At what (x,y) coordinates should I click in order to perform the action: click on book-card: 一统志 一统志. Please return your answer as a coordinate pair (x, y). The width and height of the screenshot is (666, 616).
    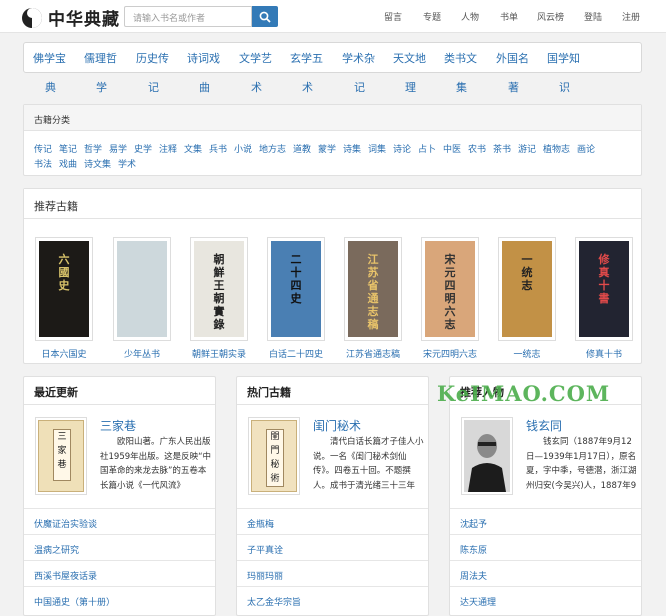
    Looking at the image, I should click on (527, 298).